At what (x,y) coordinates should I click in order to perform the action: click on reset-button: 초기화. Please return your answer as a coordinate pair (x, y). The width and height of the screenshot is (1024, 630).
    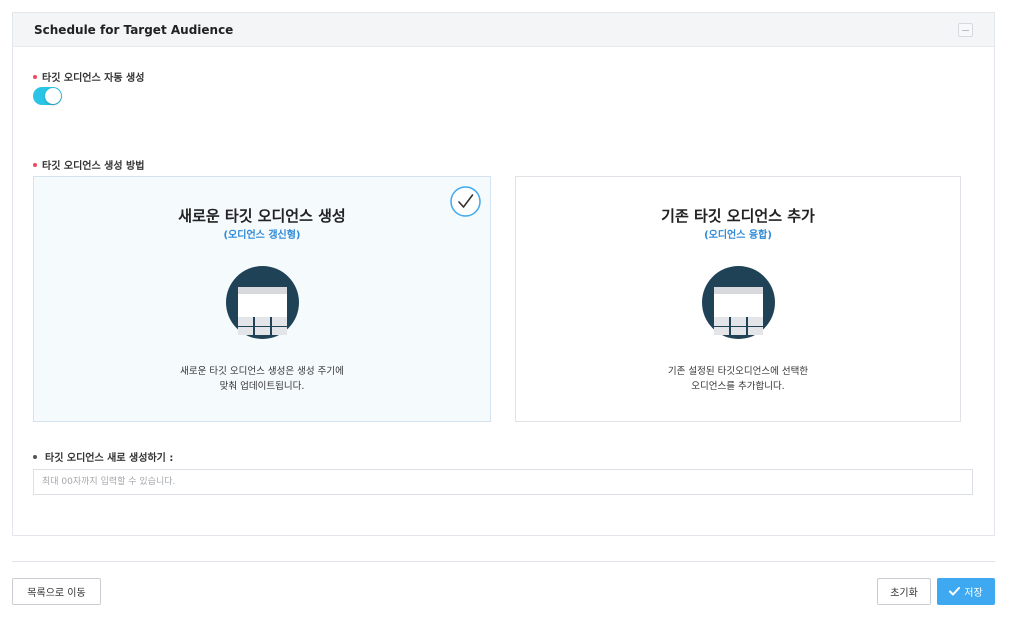
    Looking at the image, I should click on (904, 591).